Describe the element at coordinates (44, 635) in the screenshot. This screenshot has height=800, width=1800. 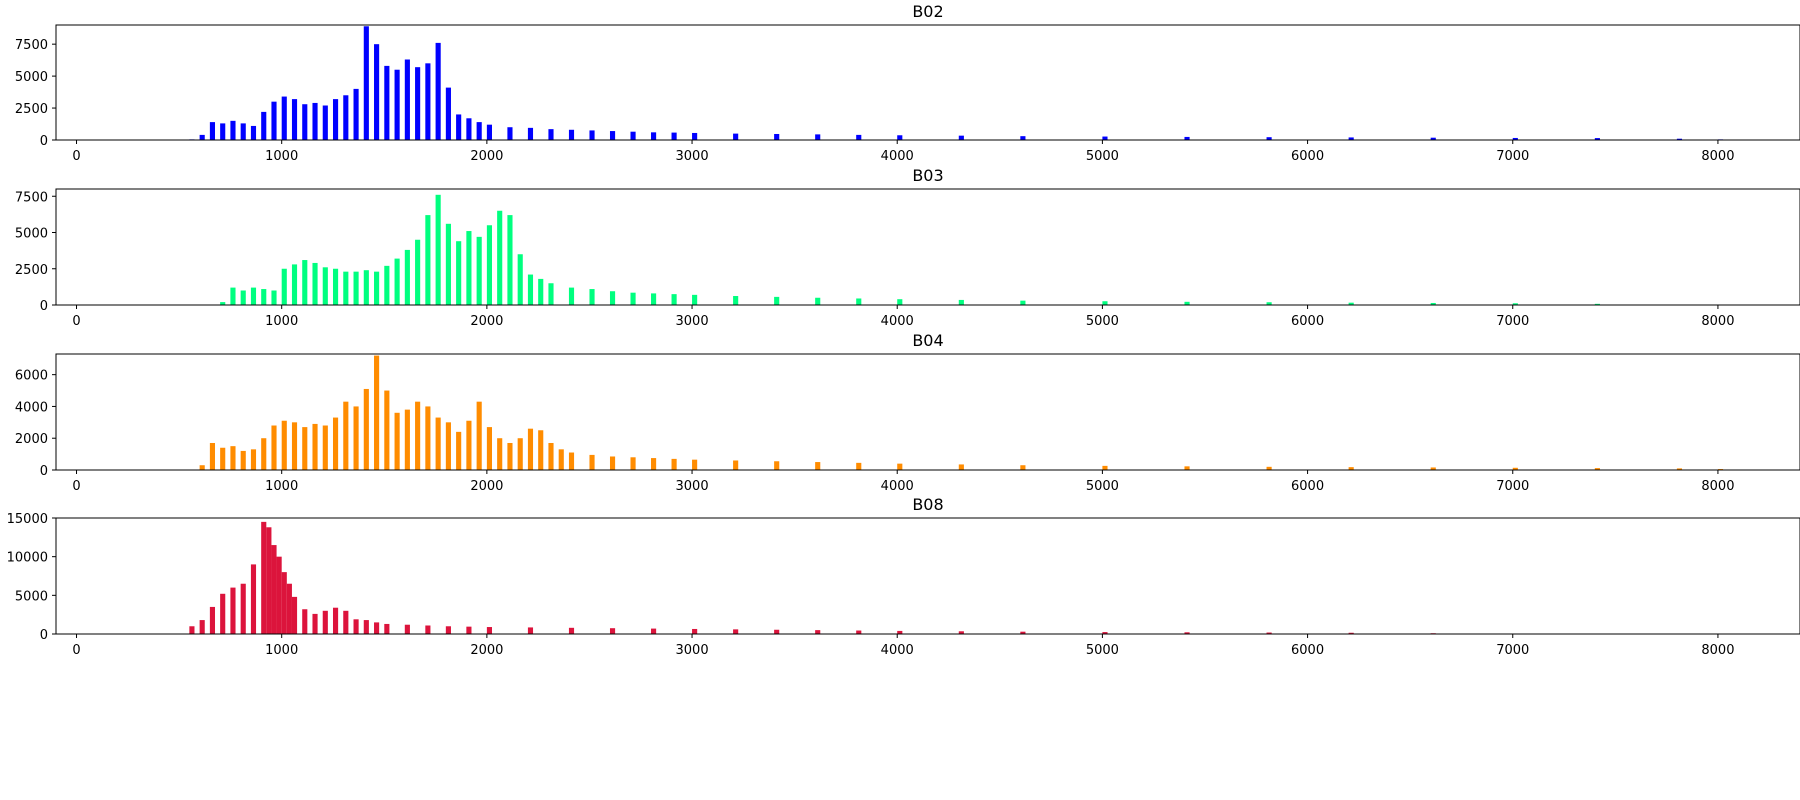
I see `y-tick-label: 0` at that location.